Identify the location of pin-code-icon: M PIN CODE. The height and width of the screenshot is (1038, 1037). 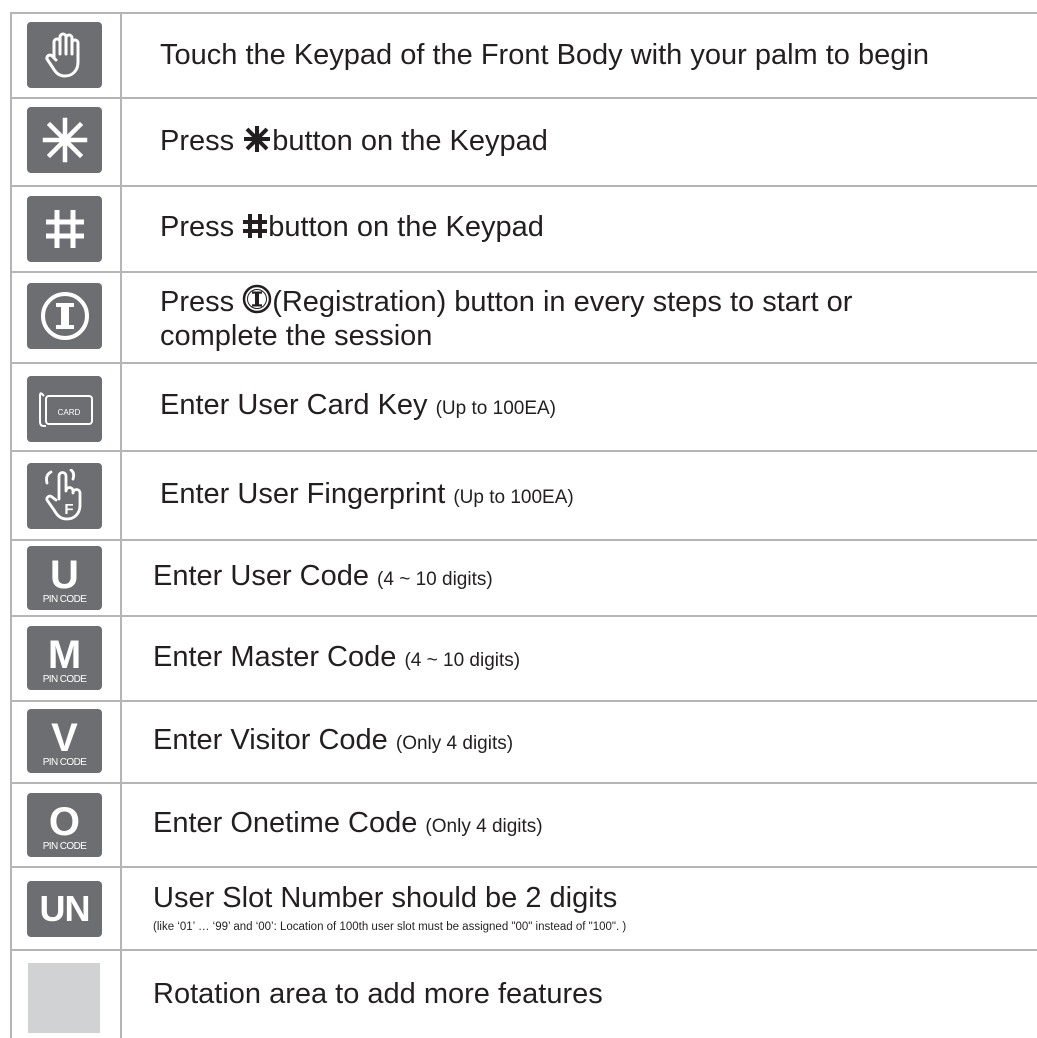
(64, 658).